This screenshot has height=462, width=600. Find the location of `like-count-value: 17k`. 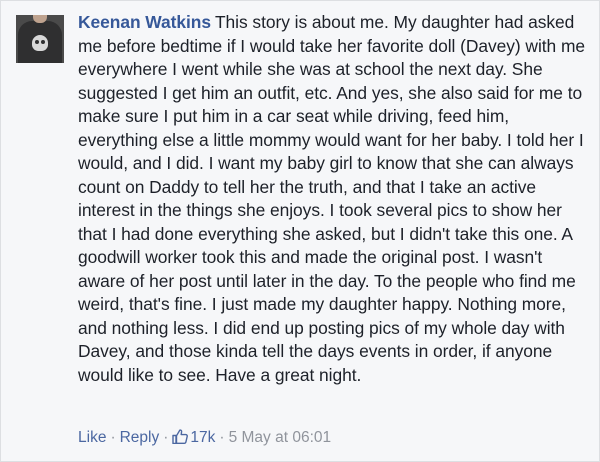

like-count-value: 17k is located at coordinates (203, 437).